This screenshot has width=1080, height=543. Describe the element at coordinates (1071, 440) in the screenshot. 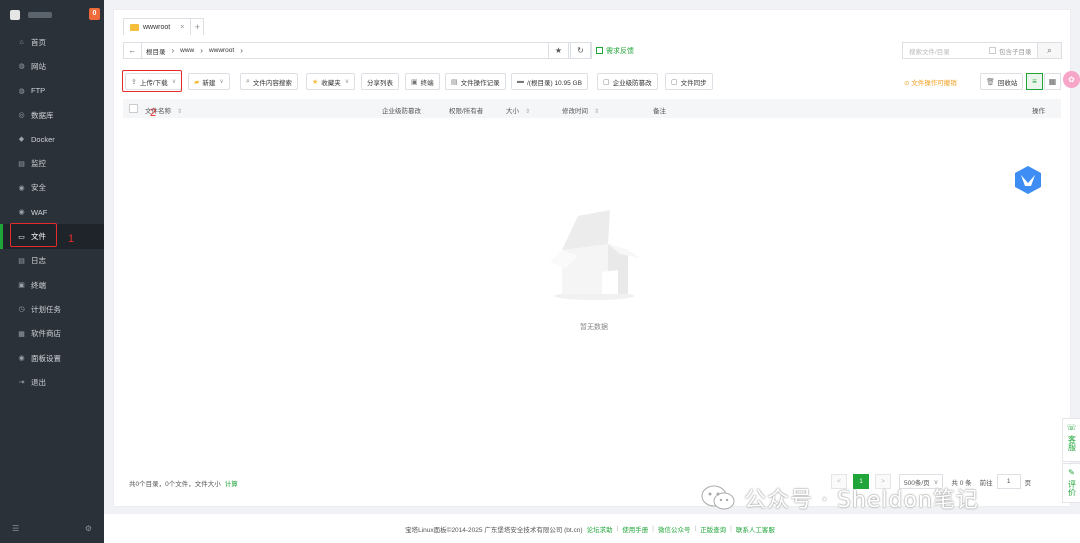

I see `customer-service-tab: ☏ 客服` at that location.